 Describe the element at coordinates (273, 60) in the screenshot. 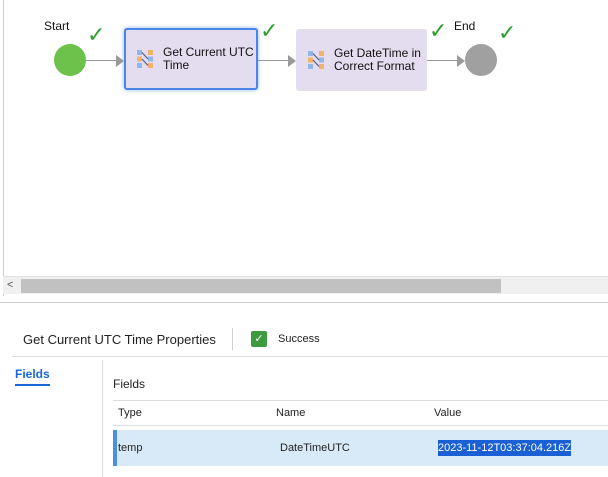

I see `connector-task1-task2` at that location.